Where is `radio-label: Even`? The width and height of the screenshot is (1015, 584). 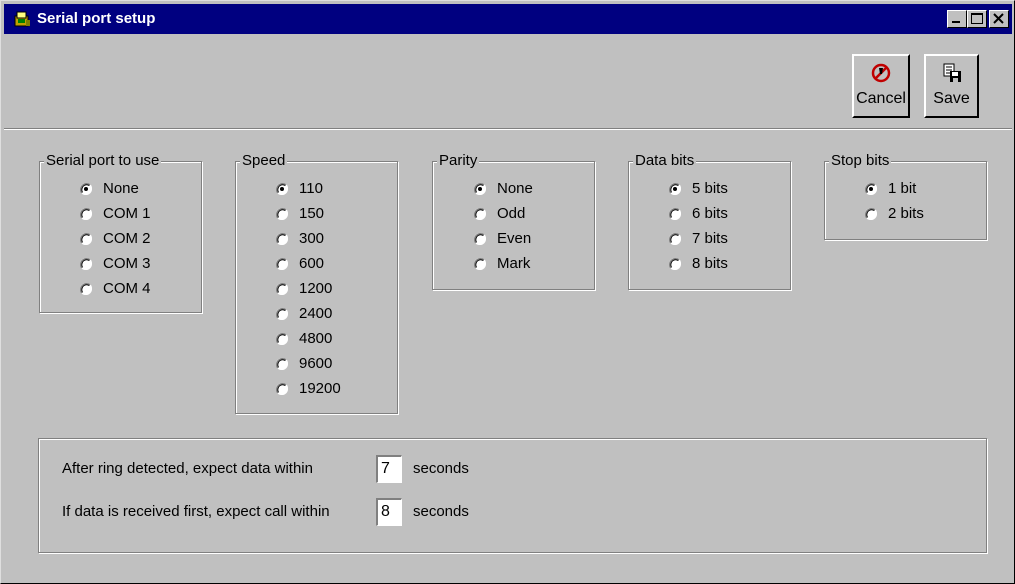
radio-label: Even is located at coordinates (514, 238).